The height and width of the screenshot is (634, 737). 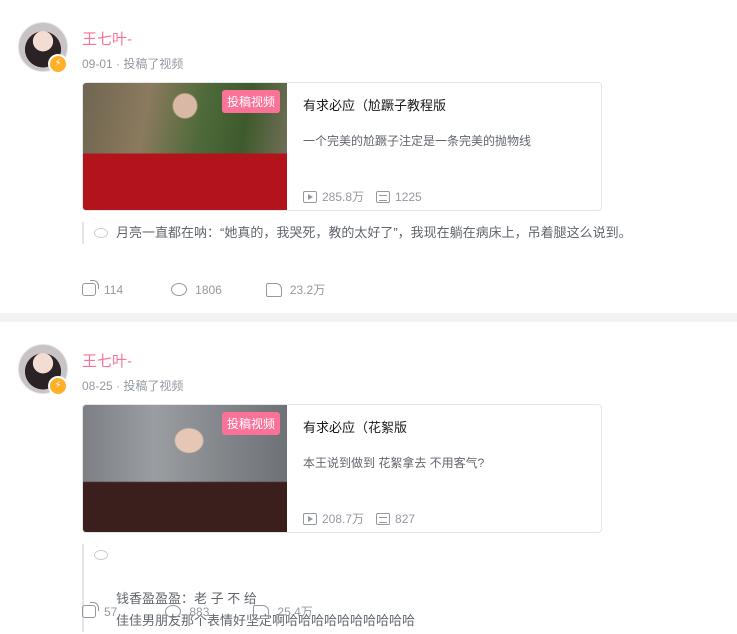 What do you see at coordinates (426, 232) in the screenshot?
I see `comment-text: “她真的，我哭死，教的太好了”，我现在躺在病床上，吊着腿这么说到。` at bounding box center [426, 232].